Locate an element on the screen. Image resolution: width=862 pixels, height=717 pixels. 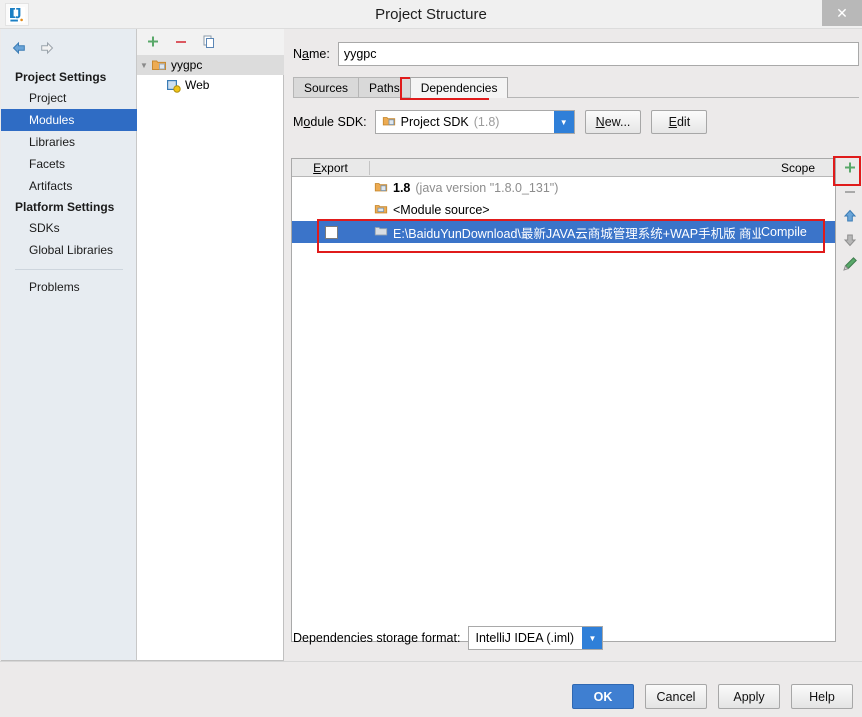
module-sdk-combobox: Project SDK (1.8) ▼ is located at coordinates (474, 122).